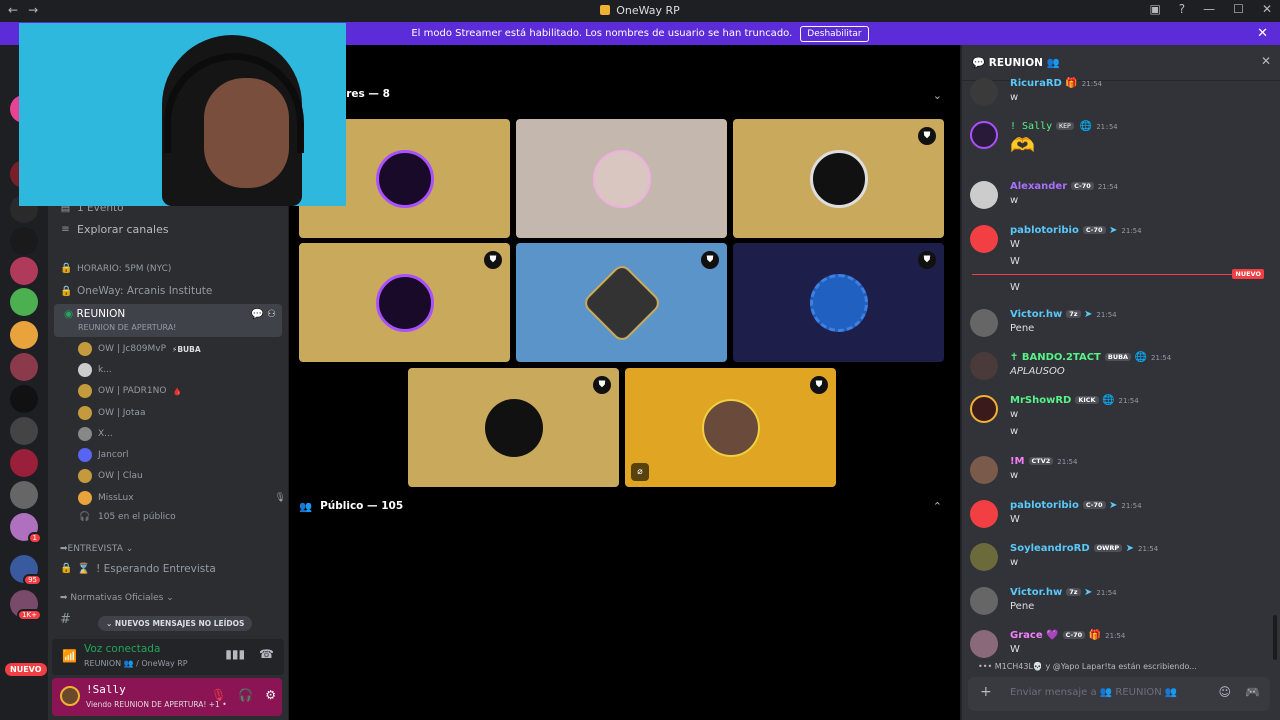 This screenshot has height=720, width=1280. I want to click on category-normativas: ➡ Normativas Oficiales ⌄, so click(117, 598).